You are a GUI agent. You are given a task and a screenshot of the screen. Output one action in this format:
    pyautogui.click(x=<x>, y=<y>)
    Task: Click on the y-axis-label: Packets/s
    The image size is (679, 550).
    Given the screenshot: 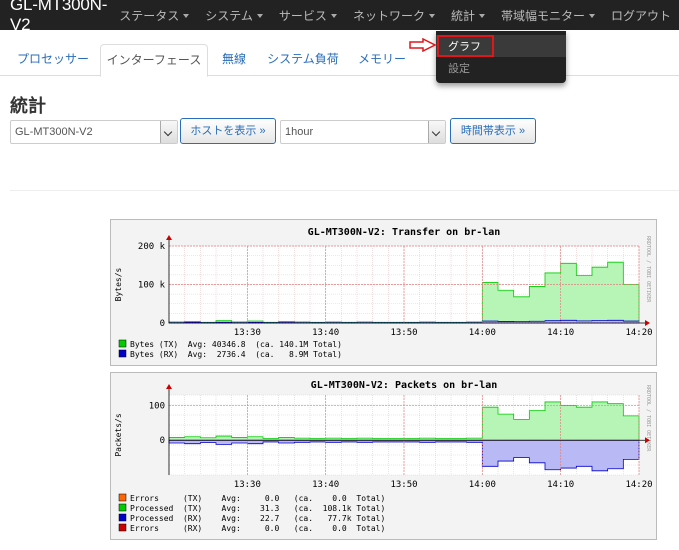 What is the action you would take?
    pyautogui.click(x=118, y=435)
    